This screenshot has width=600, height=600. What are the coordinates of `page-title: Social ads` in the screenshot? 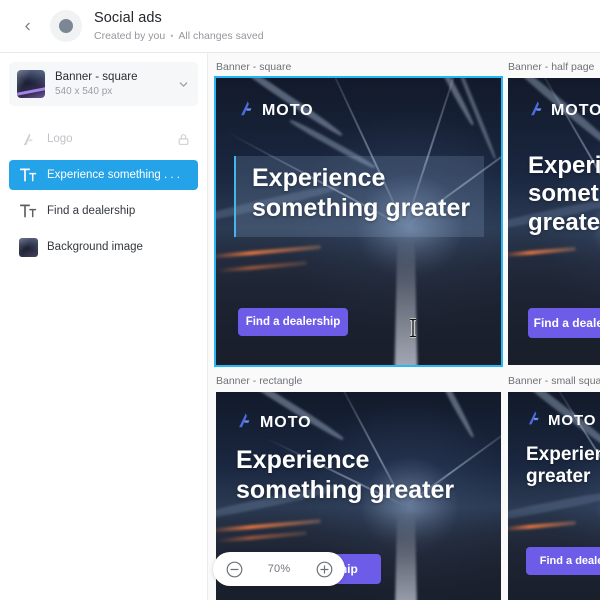 It's located at (128, 17).